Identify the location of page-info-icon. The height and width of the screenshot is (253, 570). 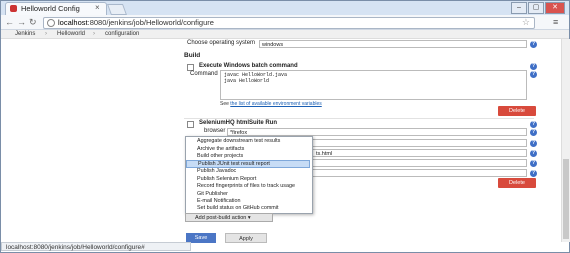
(51, 23).